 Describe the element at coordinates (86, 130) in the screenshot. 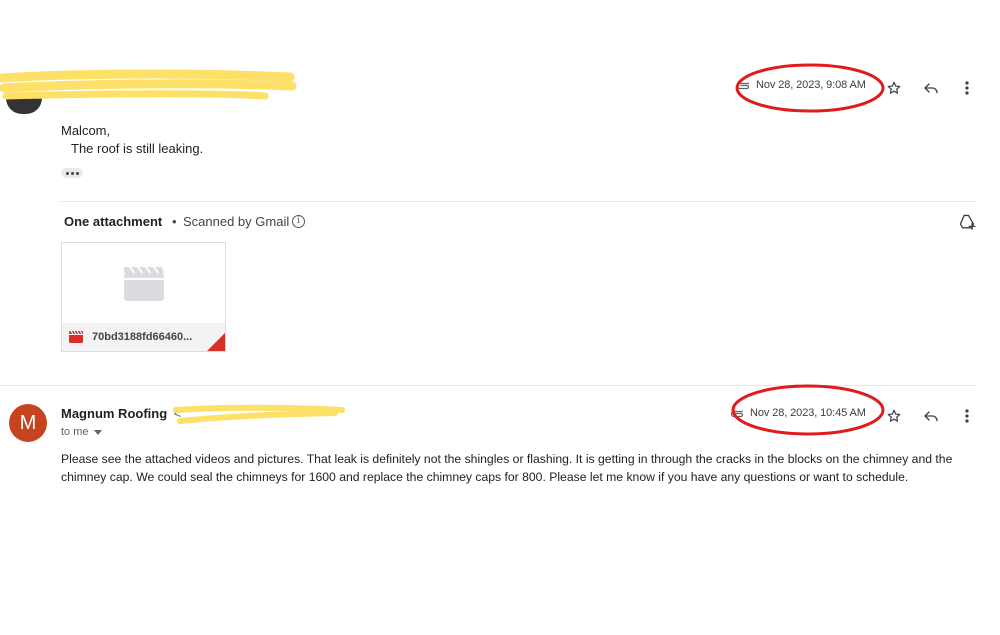

I see `message1-greeting: Malcom,` at that location.